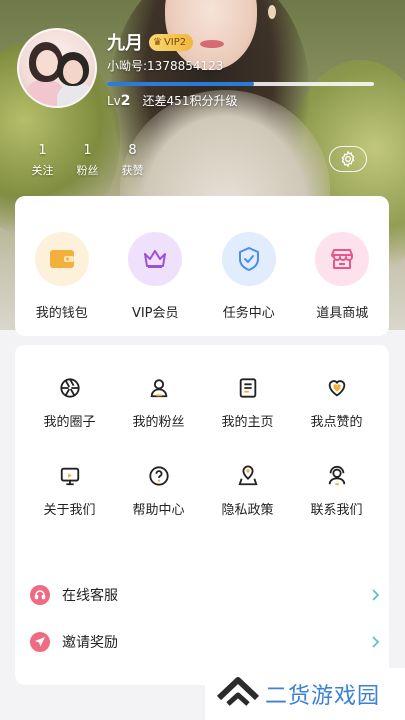  I want to click on menu-grid-row-2: 关于我们 帮助中心 隐私政策 联系我们, so click(202, 490).